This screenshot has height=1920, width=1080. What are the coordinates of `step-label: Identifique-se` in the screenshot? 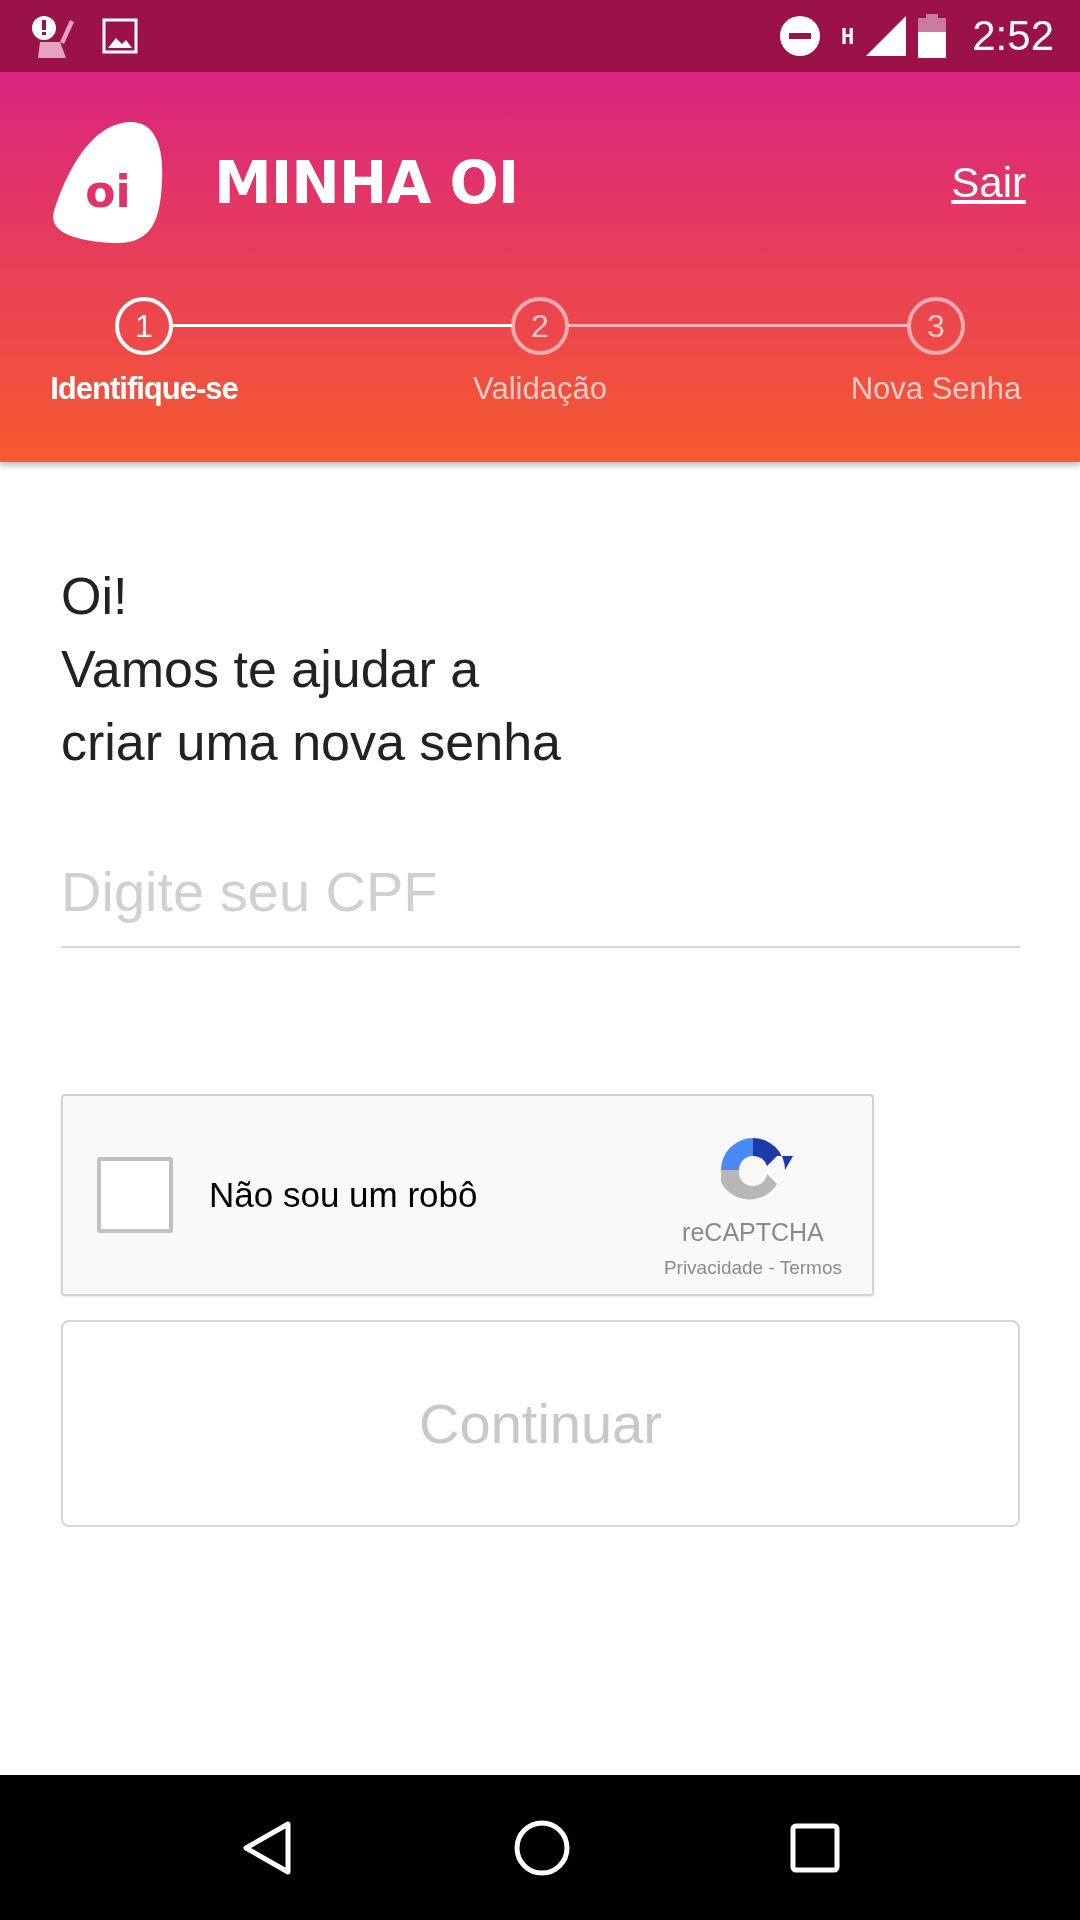 It's located at (144, 389).